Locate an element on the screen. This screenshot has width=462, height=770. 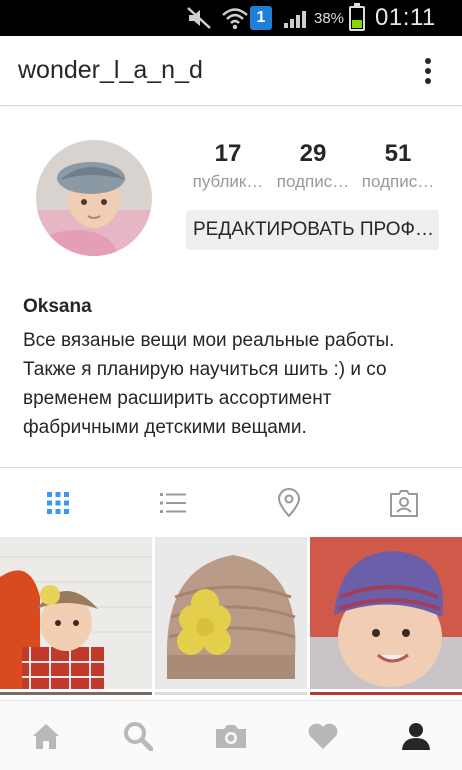
nav-search is located at coordinates (138, 735).